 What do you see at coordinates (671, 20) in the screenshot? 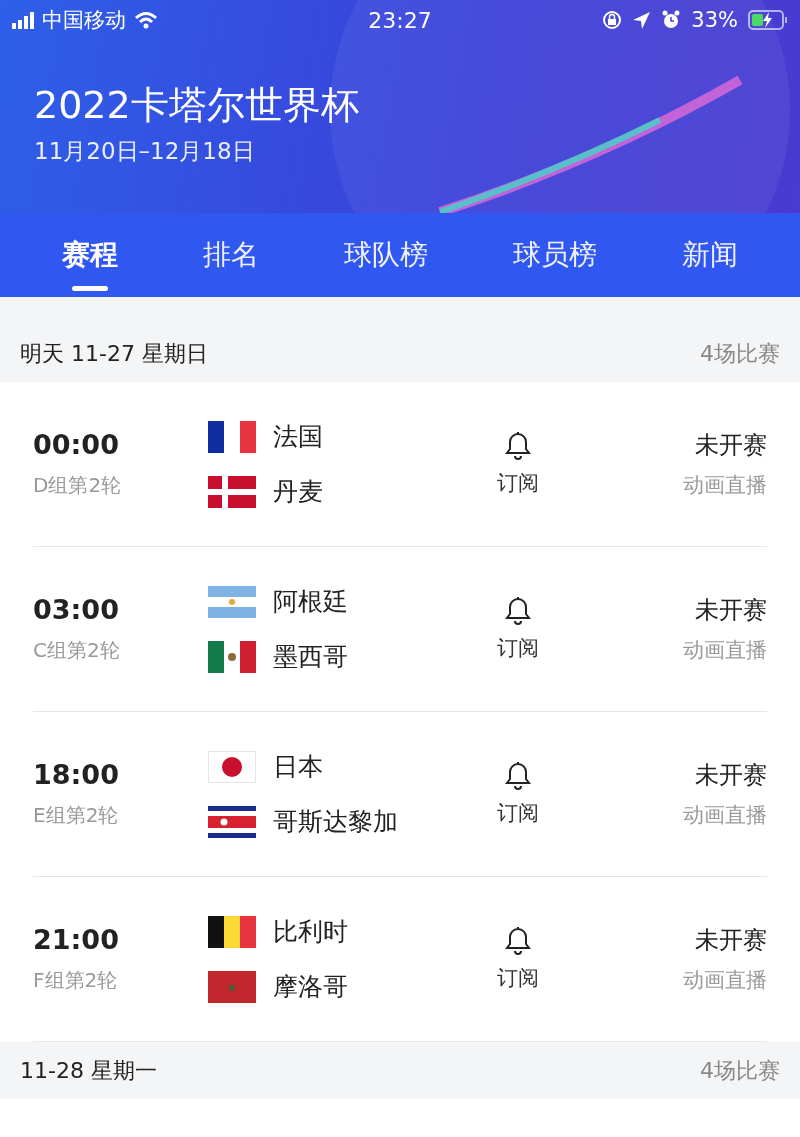
I see `alarm-clock-icon` at bounding box center [671, 20].